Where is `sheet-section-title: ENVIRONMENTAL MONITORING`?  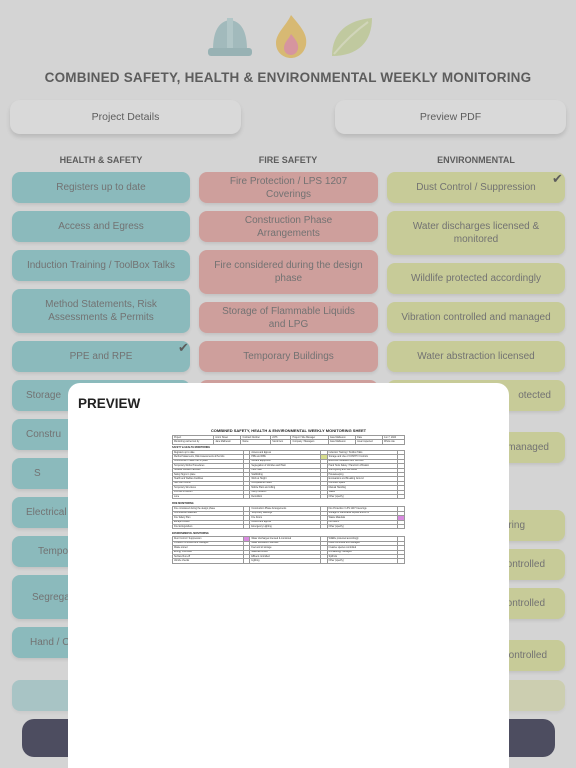
sheet-section-title: ENVIRONMENTAL MONITORING is located at coordinates (190, 534).